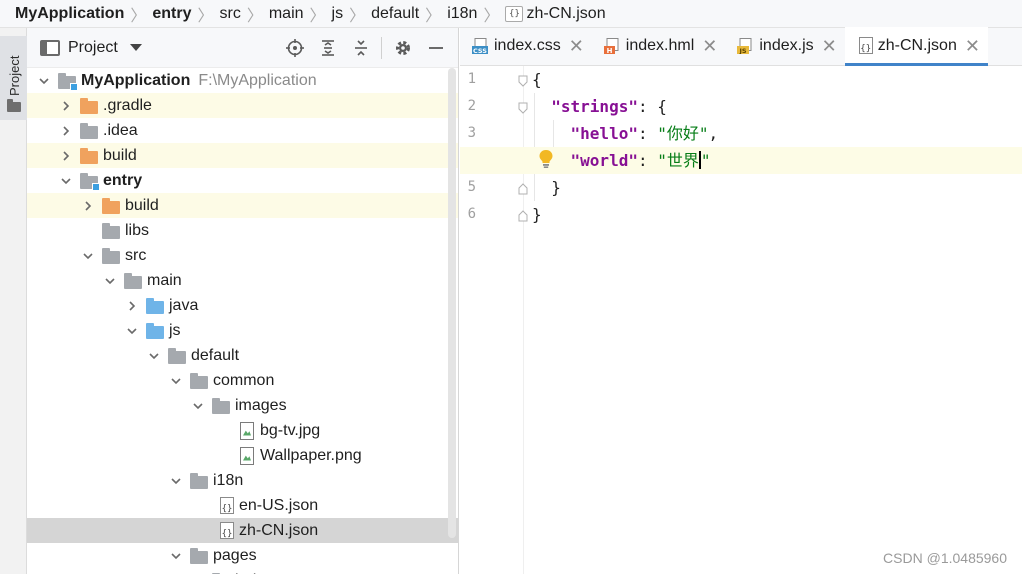 This screenshot has height=574, width=1022. I want to click on tree-node-label: Wallpaper.png, so click(311, 455).